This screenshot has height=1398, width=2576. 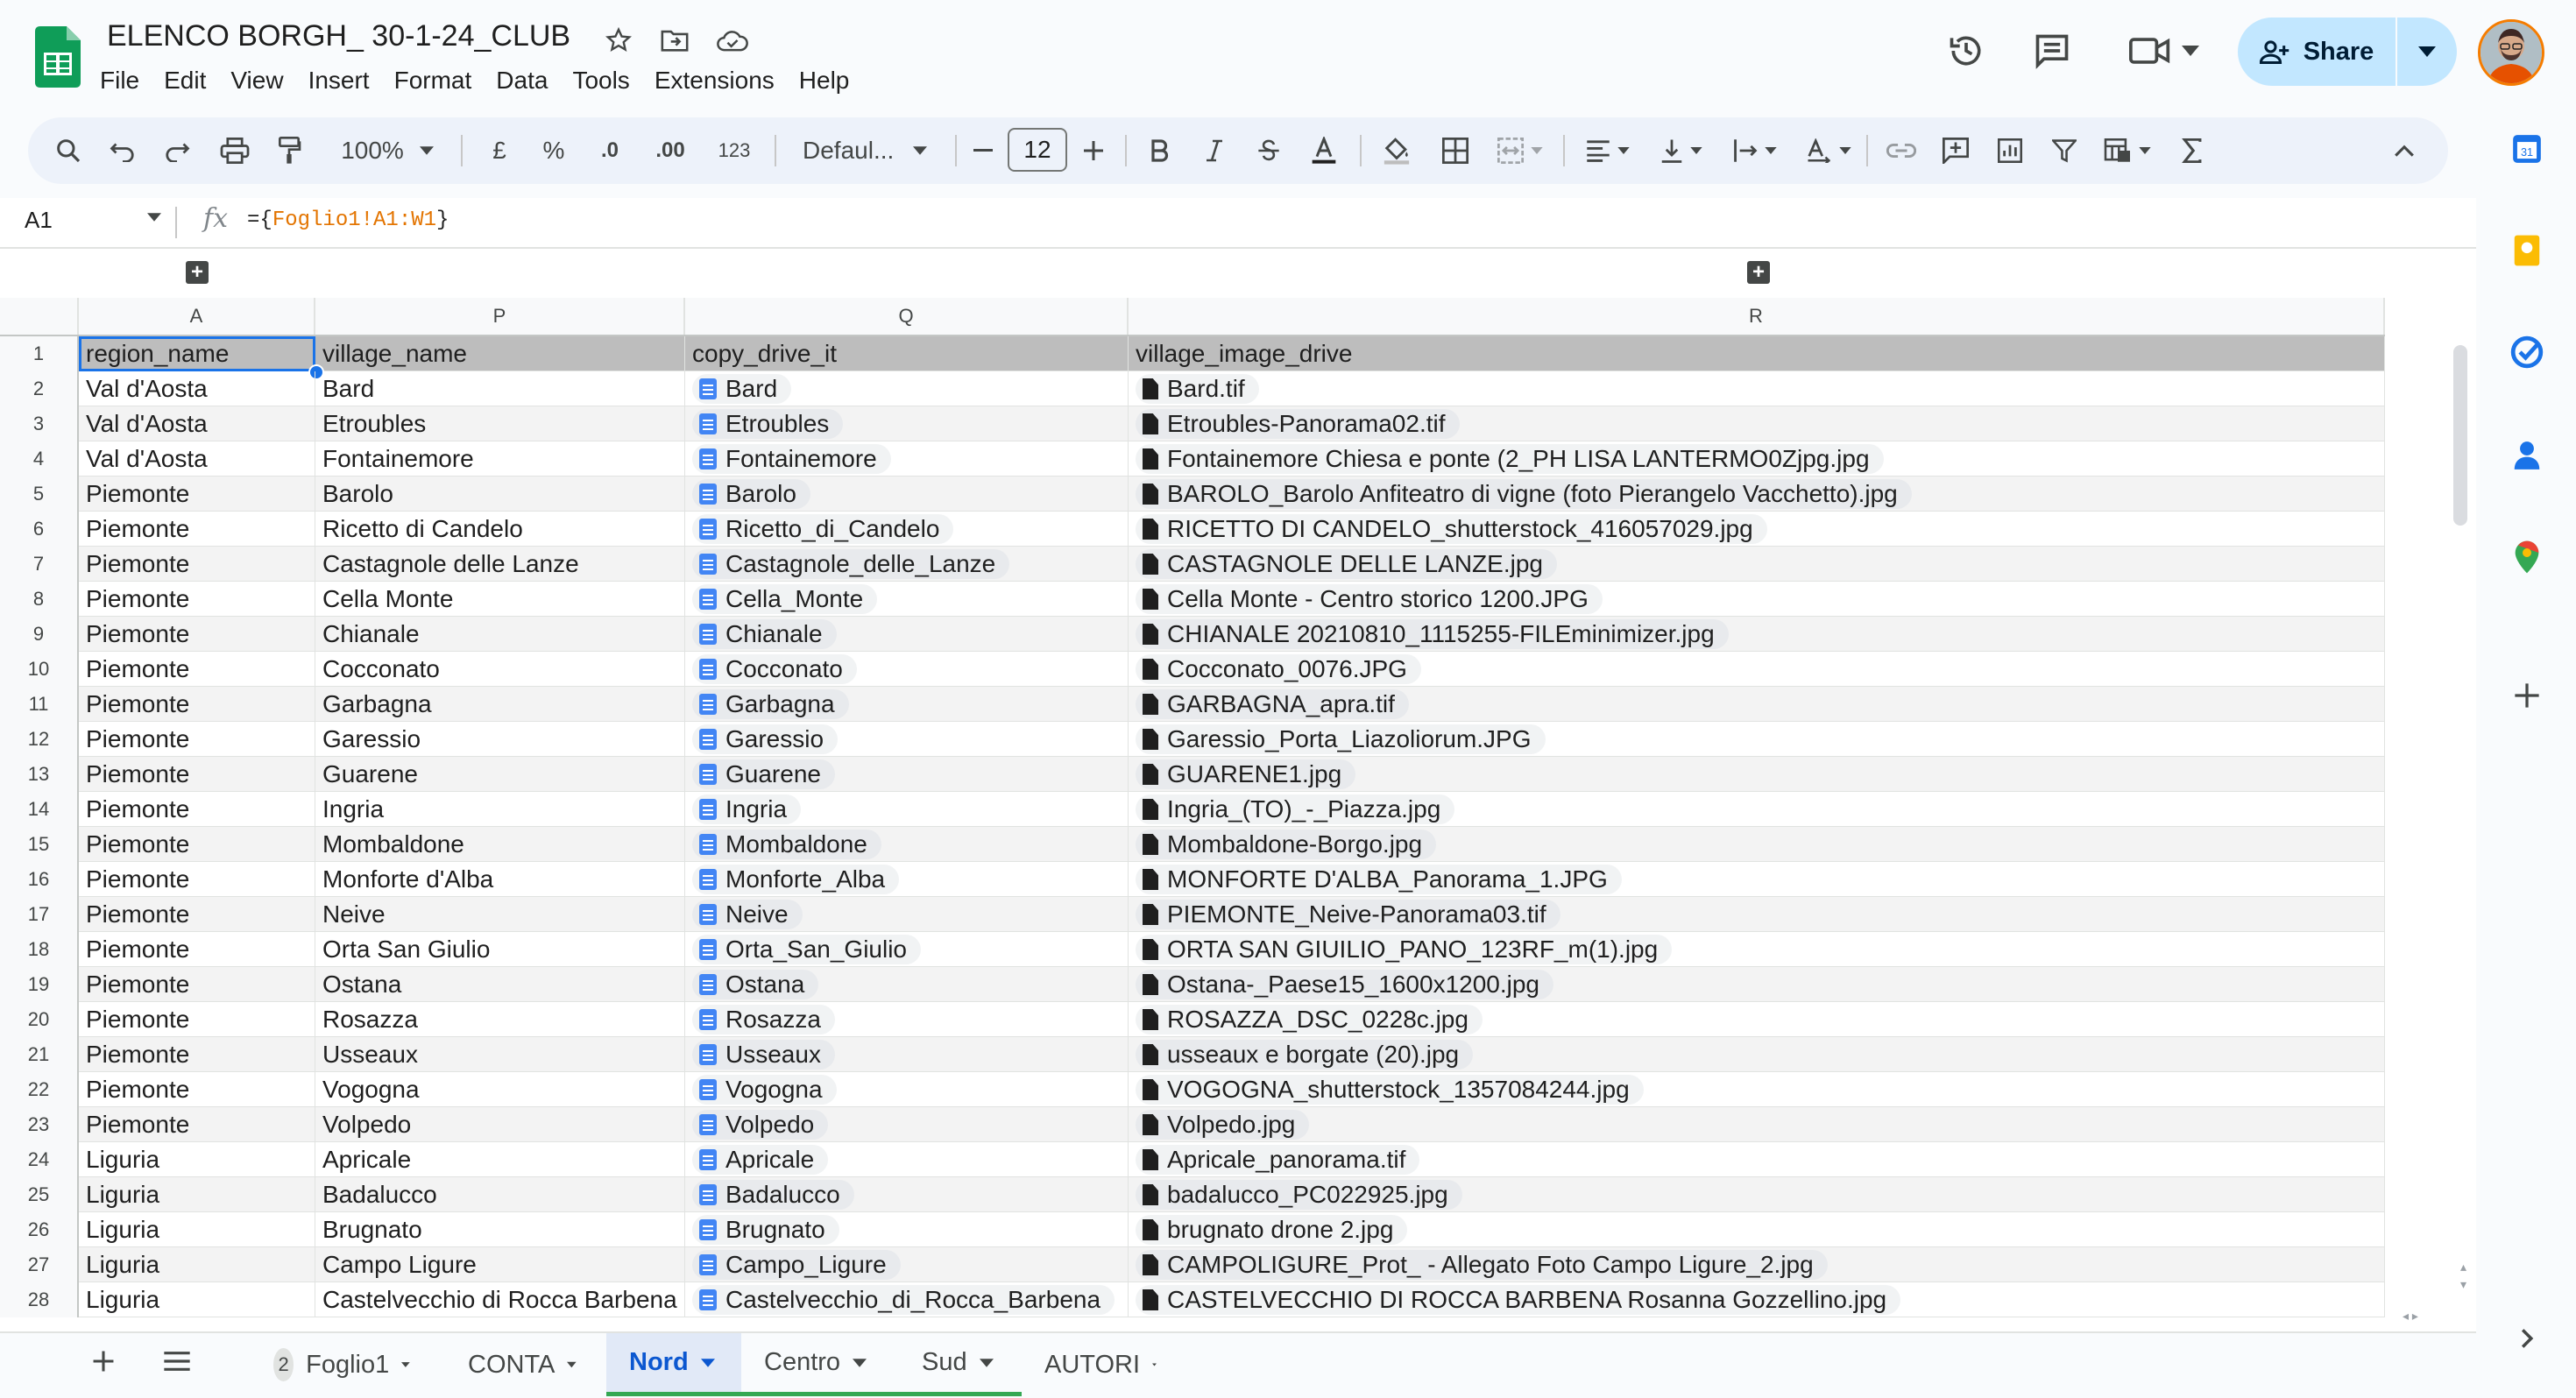 What do you see at coordinates (39, 459) in the screenshot?
I see `row-number: 4` at bounding box center [39, 459].